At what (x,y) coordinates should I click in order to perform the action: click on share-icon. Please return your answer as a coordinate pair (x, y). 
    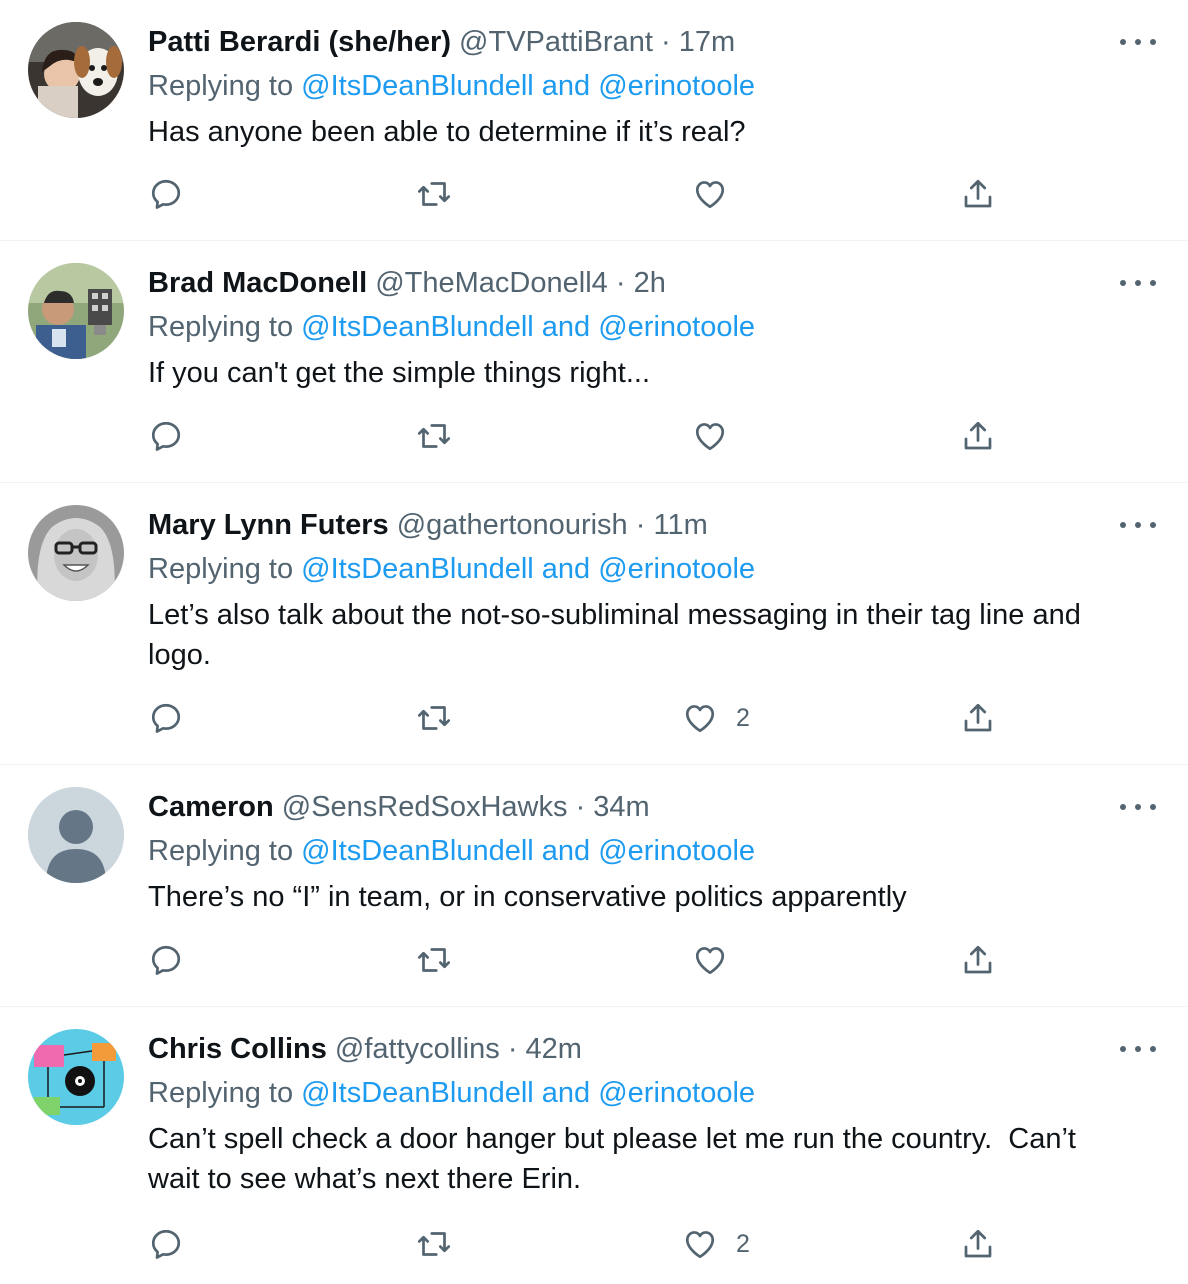
    Looking at the image, I should click on (978, 1243).